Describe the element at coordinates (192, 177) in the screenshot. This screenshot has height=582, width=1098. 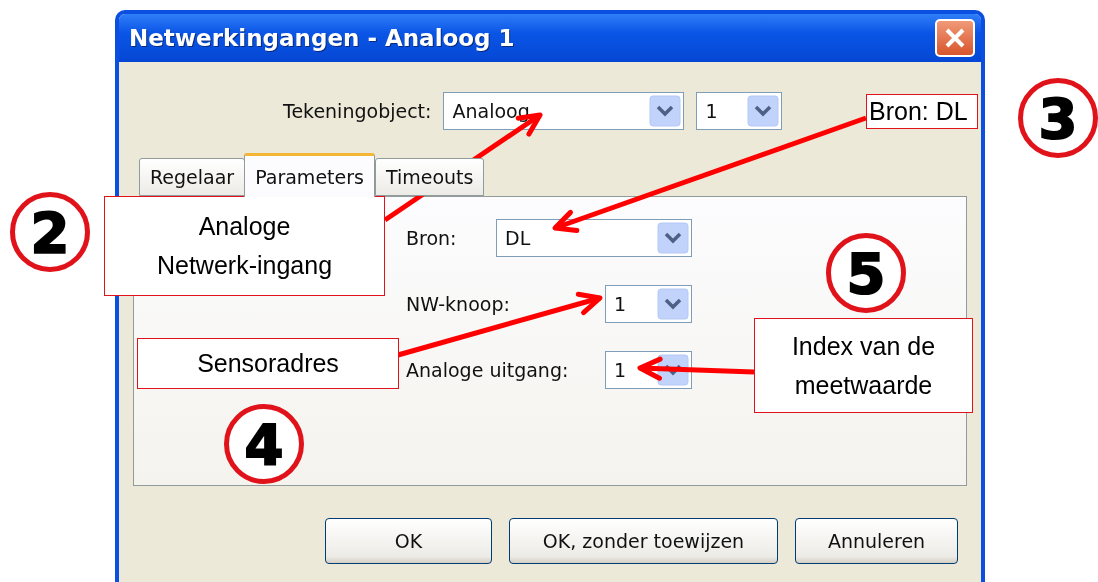
I see `tab: Regelaar` at that location.